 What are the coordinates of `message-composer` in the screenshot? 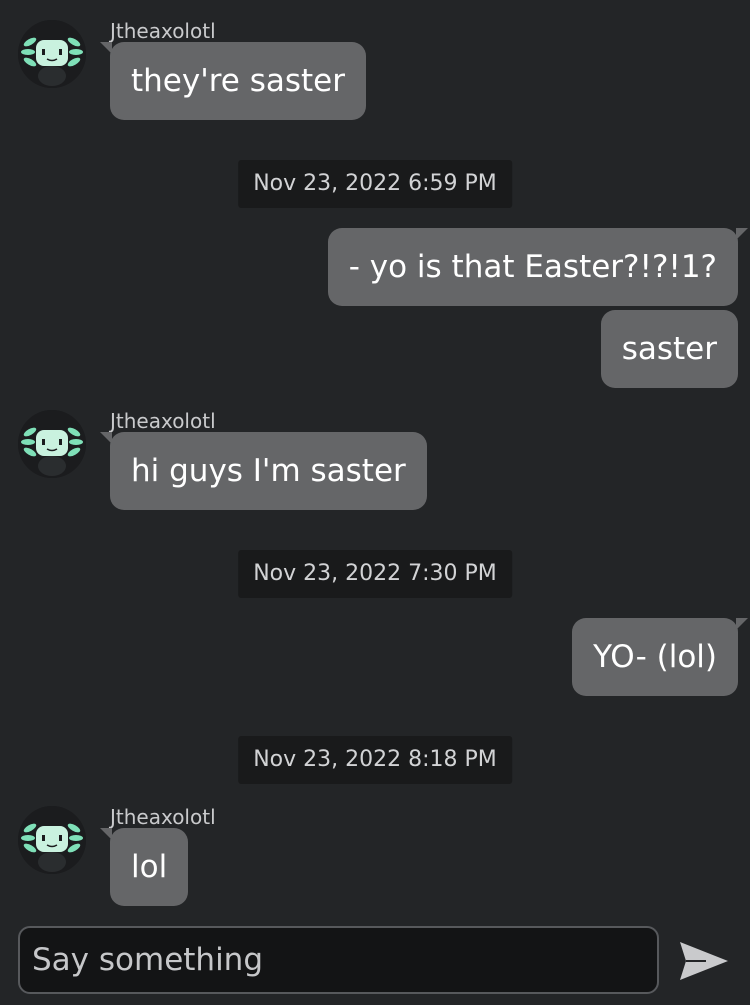 It's located at (338, 960).